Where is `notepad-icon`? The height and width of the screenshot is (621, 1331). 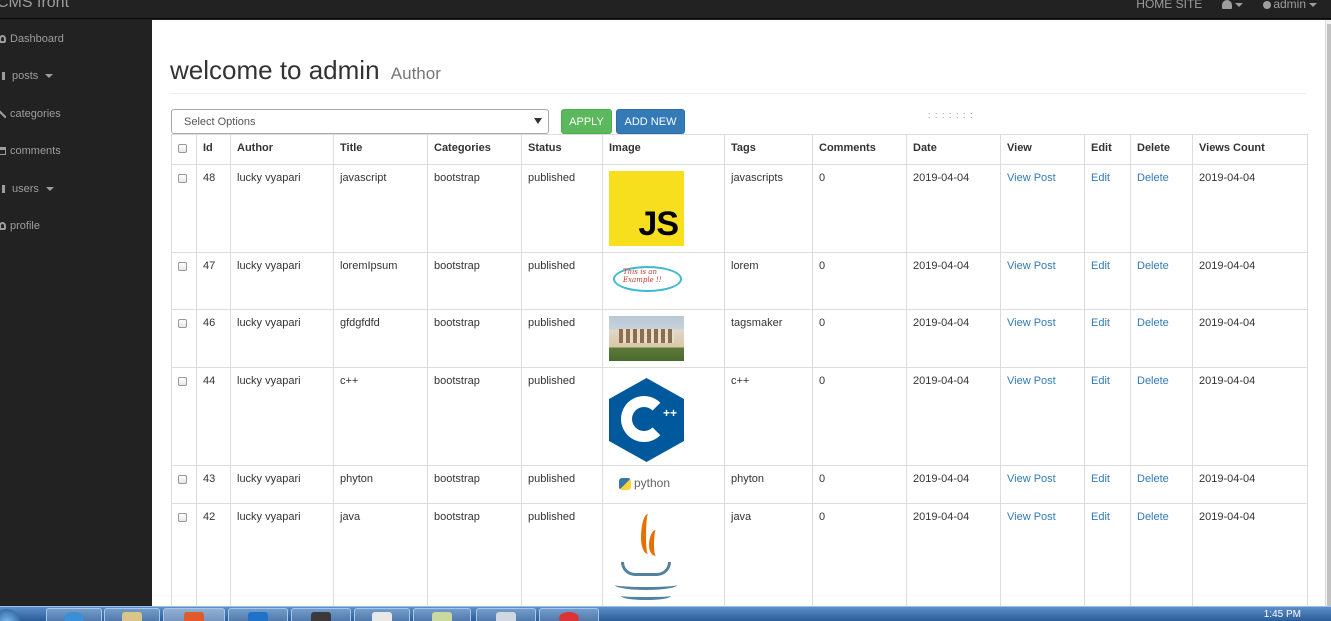 notepad-icon is located at coordinates (506, 616).